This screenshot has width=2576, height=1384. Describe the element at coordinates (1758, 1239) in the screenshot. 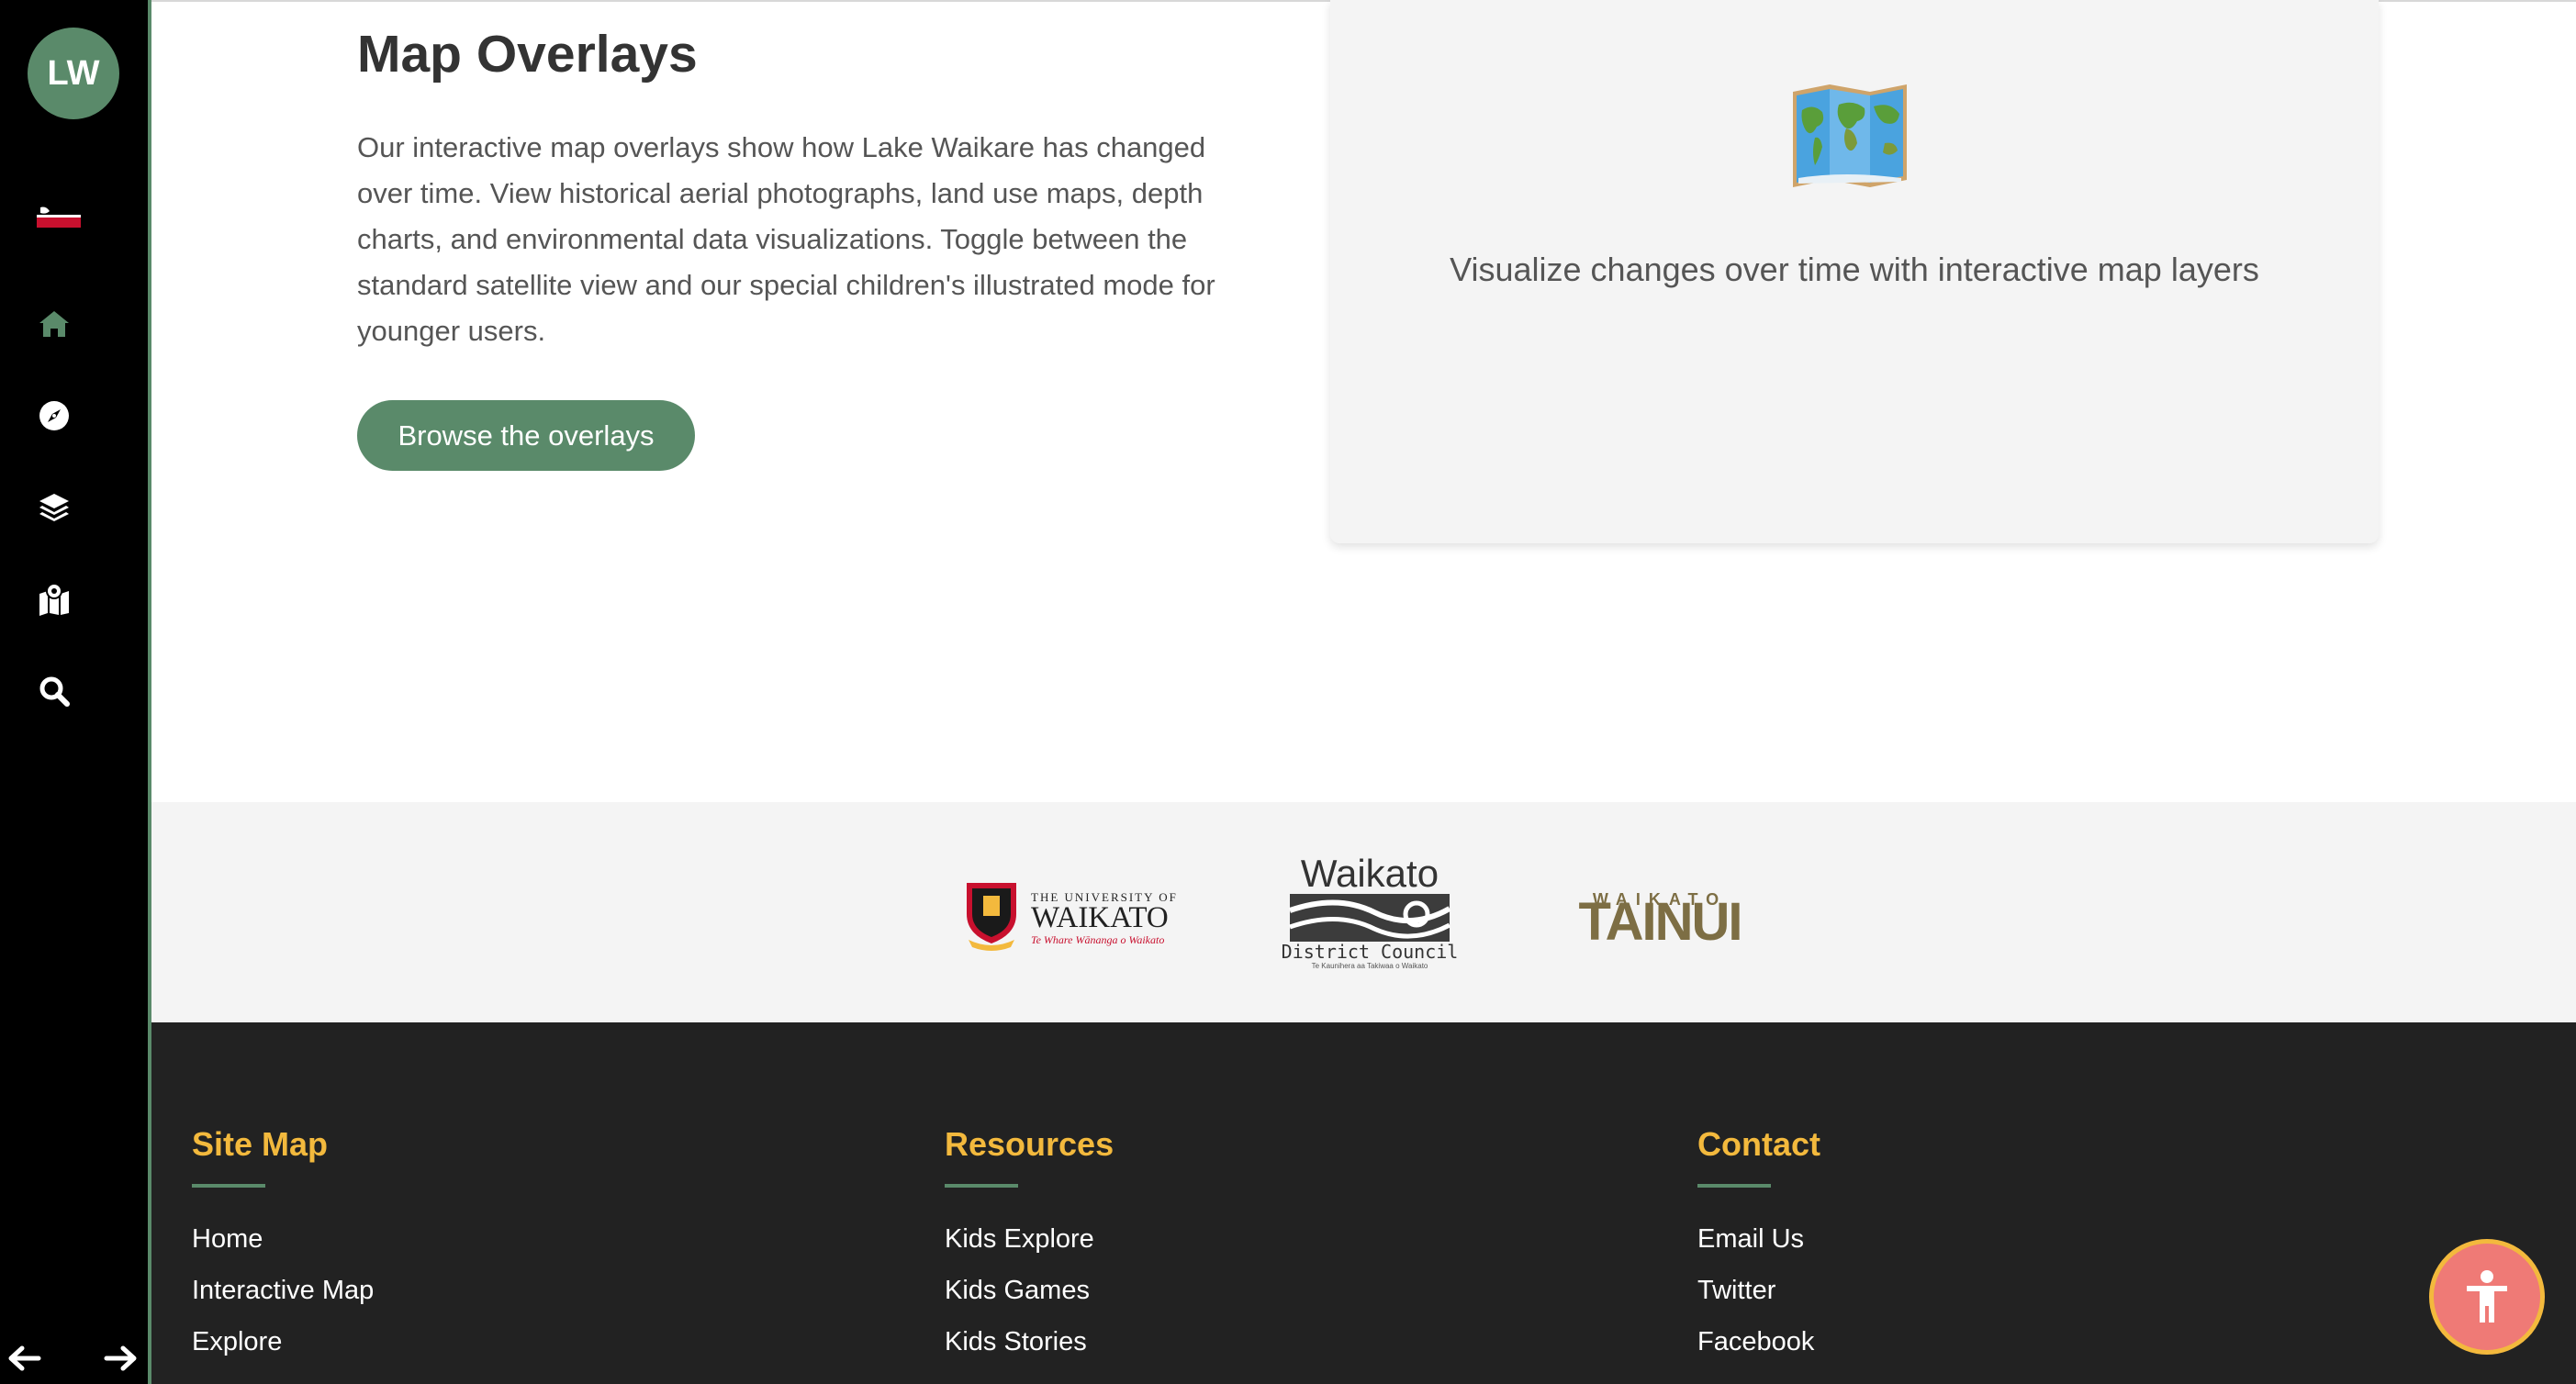

I see `footer-link-email: Email Us` at that location.